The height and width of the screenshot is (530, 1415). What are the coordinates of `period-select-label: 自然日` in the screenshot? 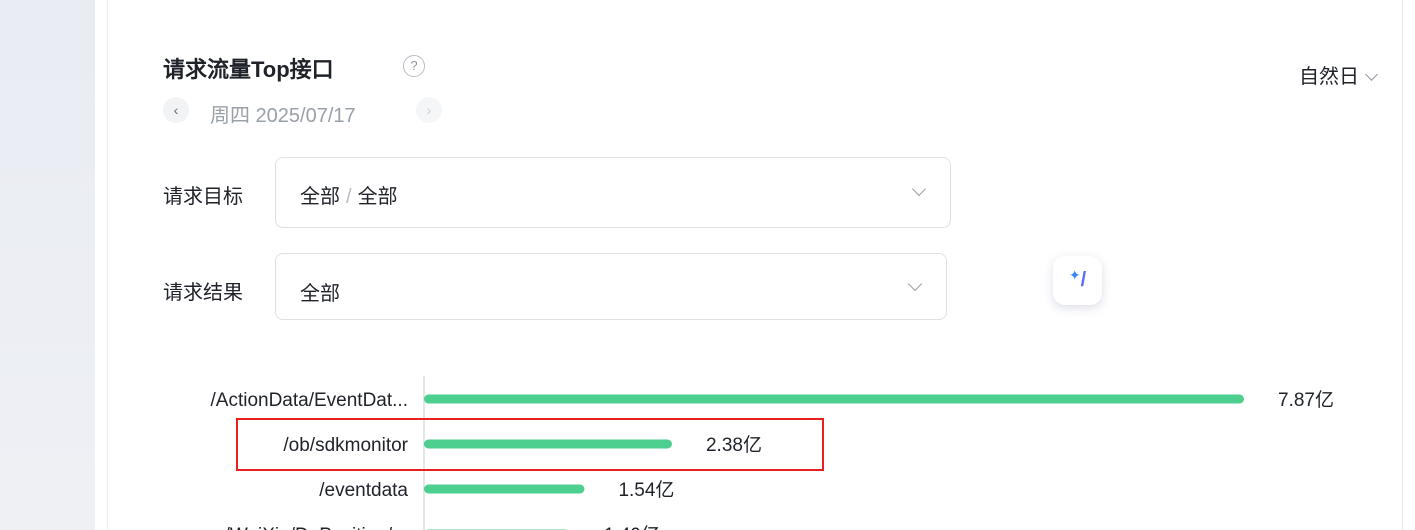 It's located at (1329, 77).